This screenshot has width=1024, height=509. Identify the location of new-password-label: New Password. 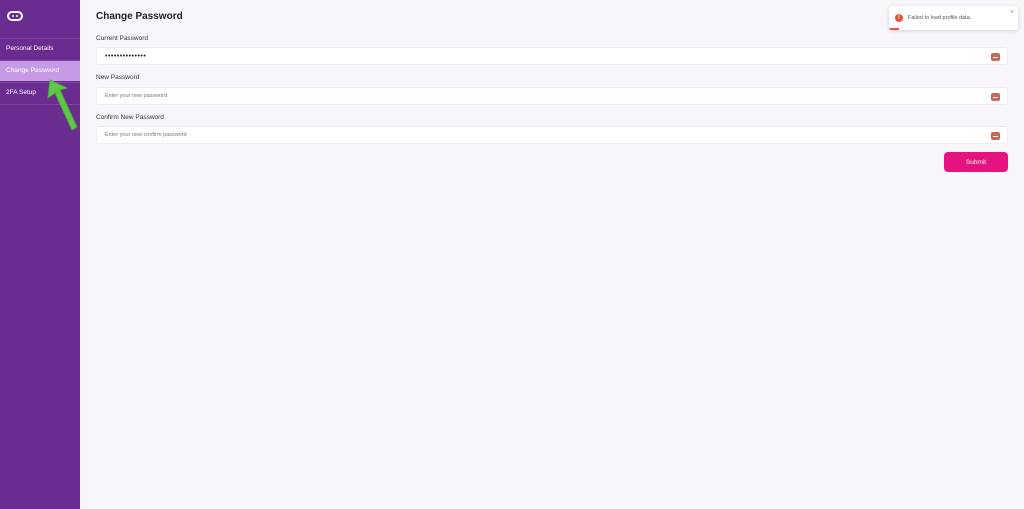
(118, 77).